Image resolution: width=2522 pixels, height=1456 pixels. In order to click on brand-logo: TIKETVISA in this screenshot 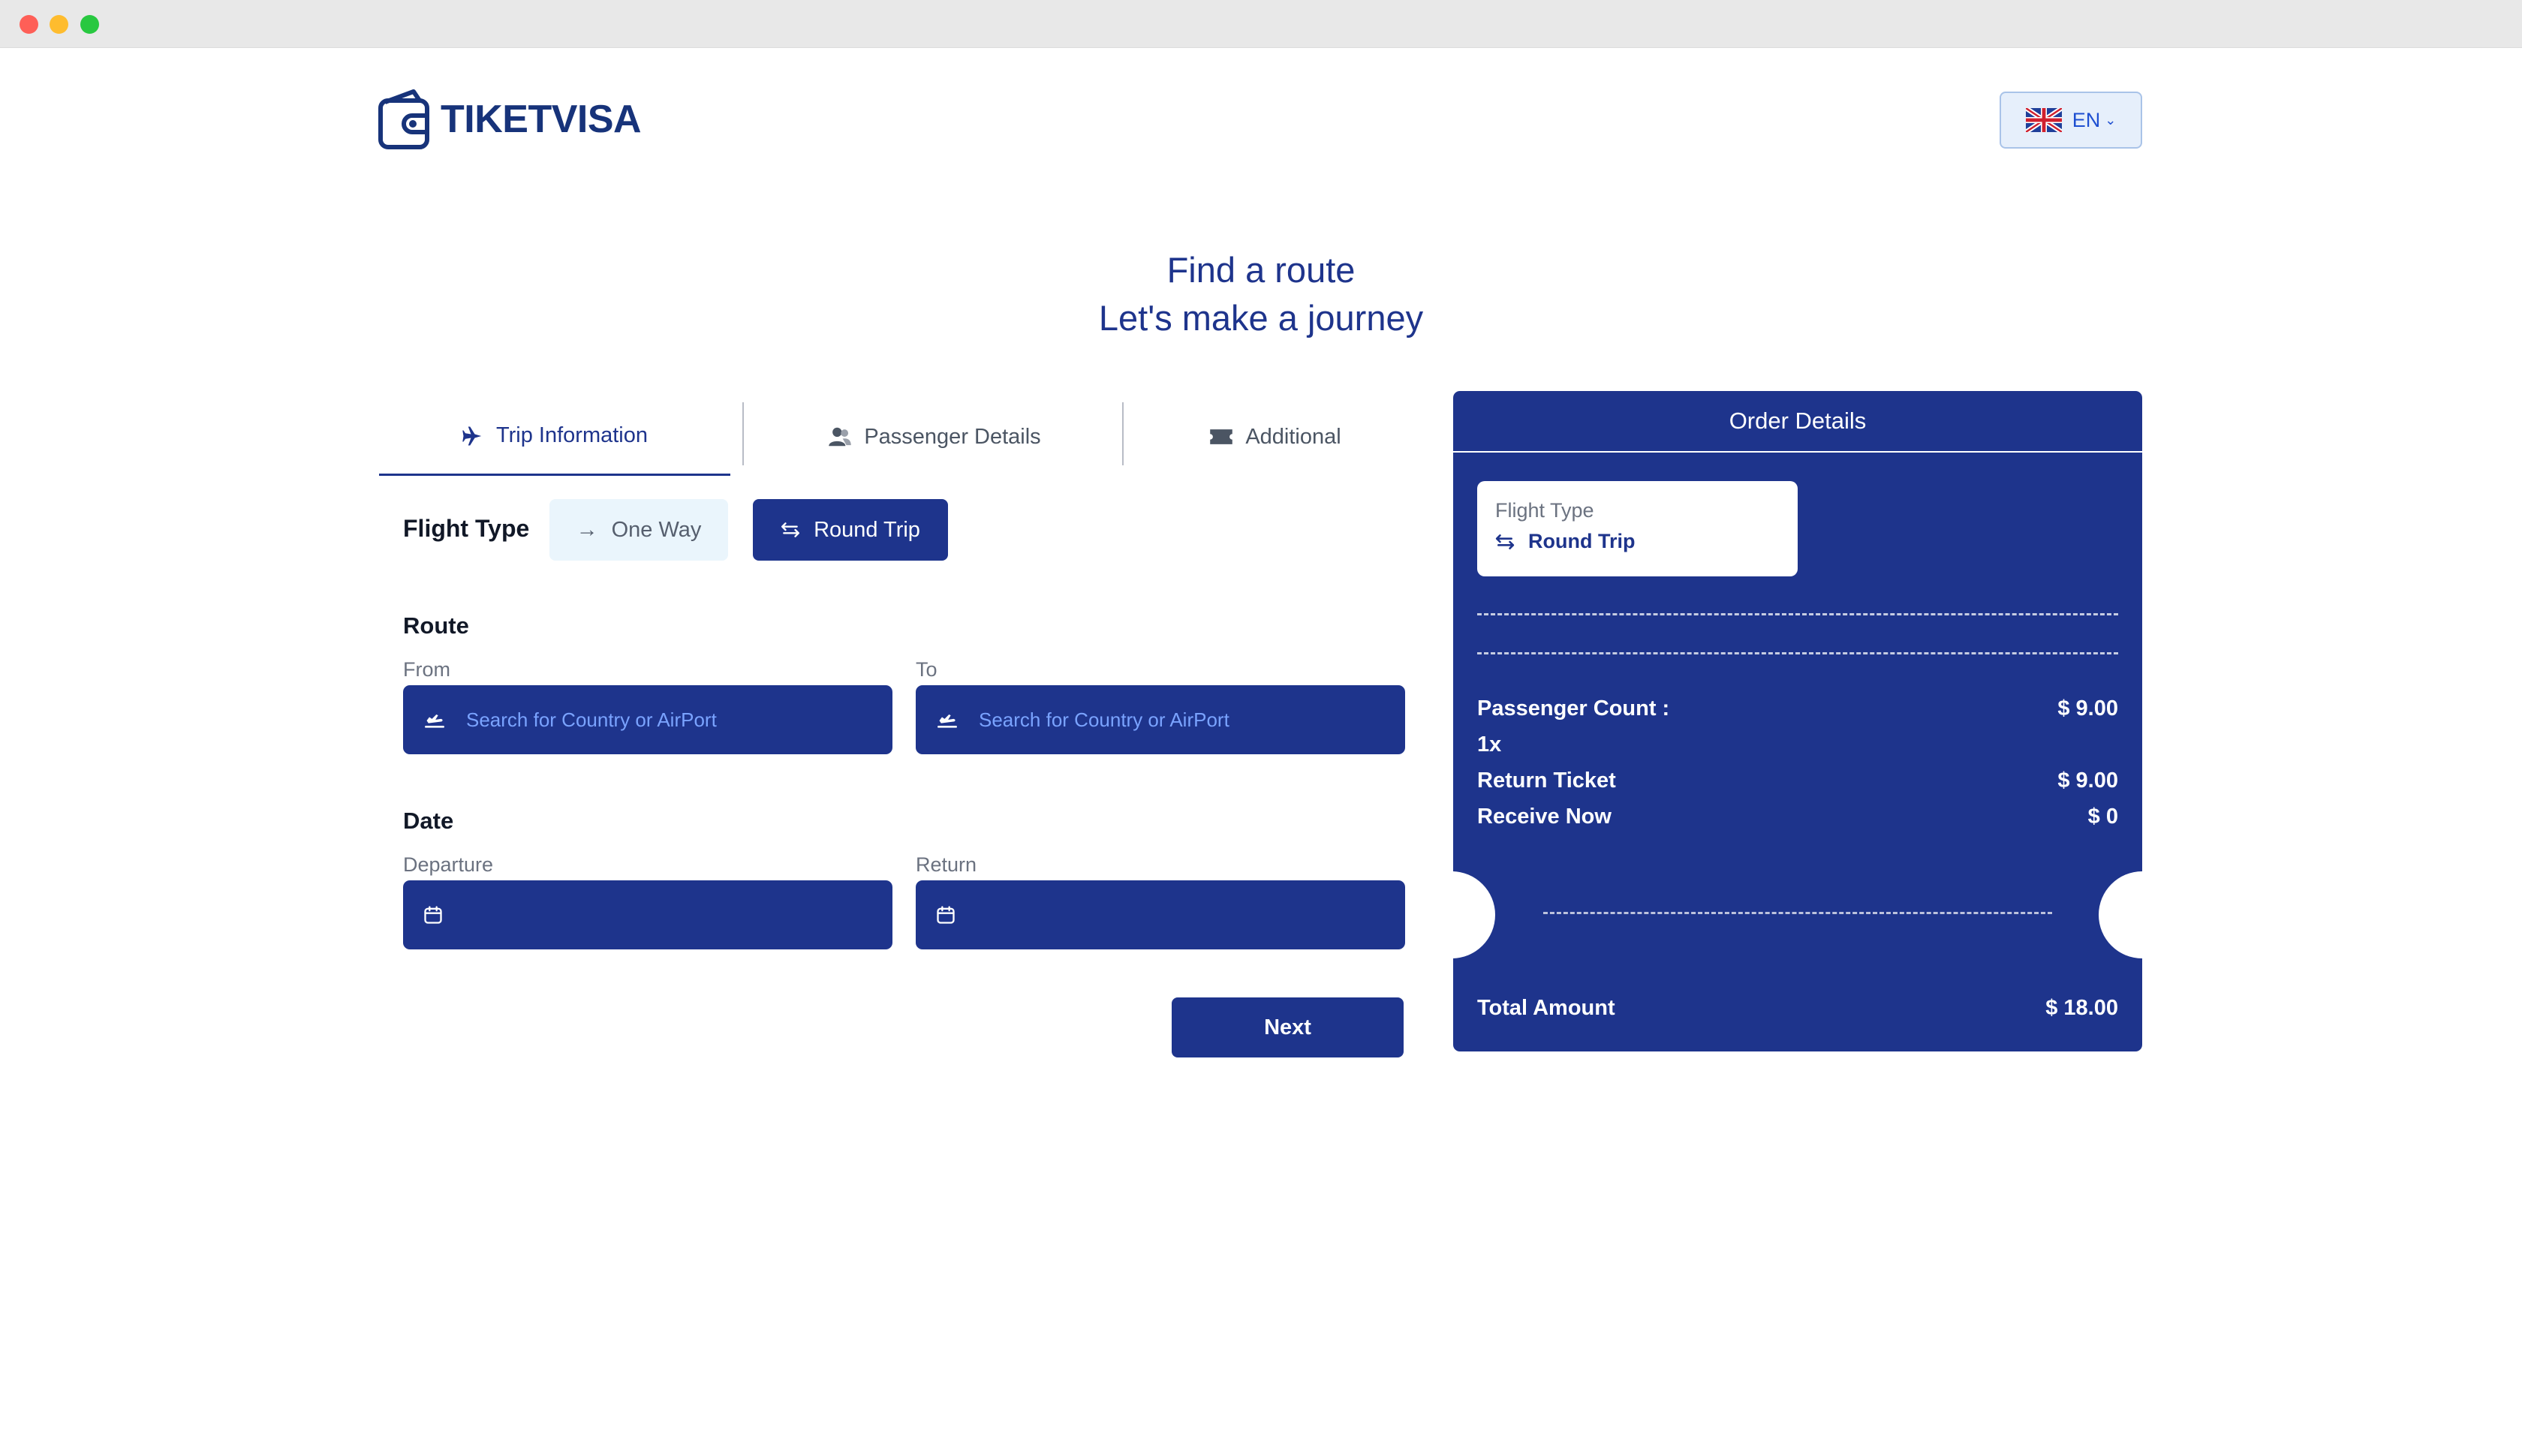, I will do `click(510, 119)`.